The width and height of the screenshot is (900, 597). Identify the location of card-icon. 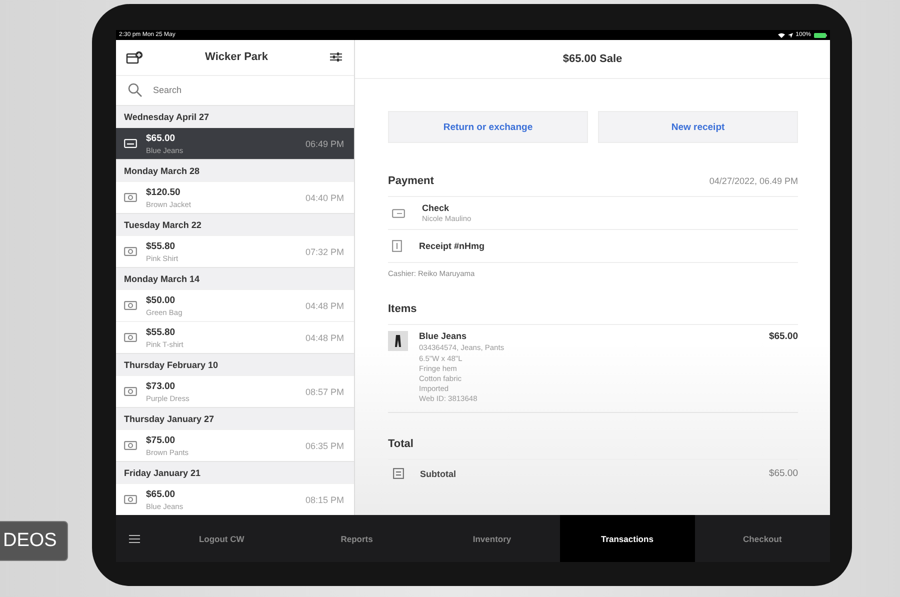
(130, 143).